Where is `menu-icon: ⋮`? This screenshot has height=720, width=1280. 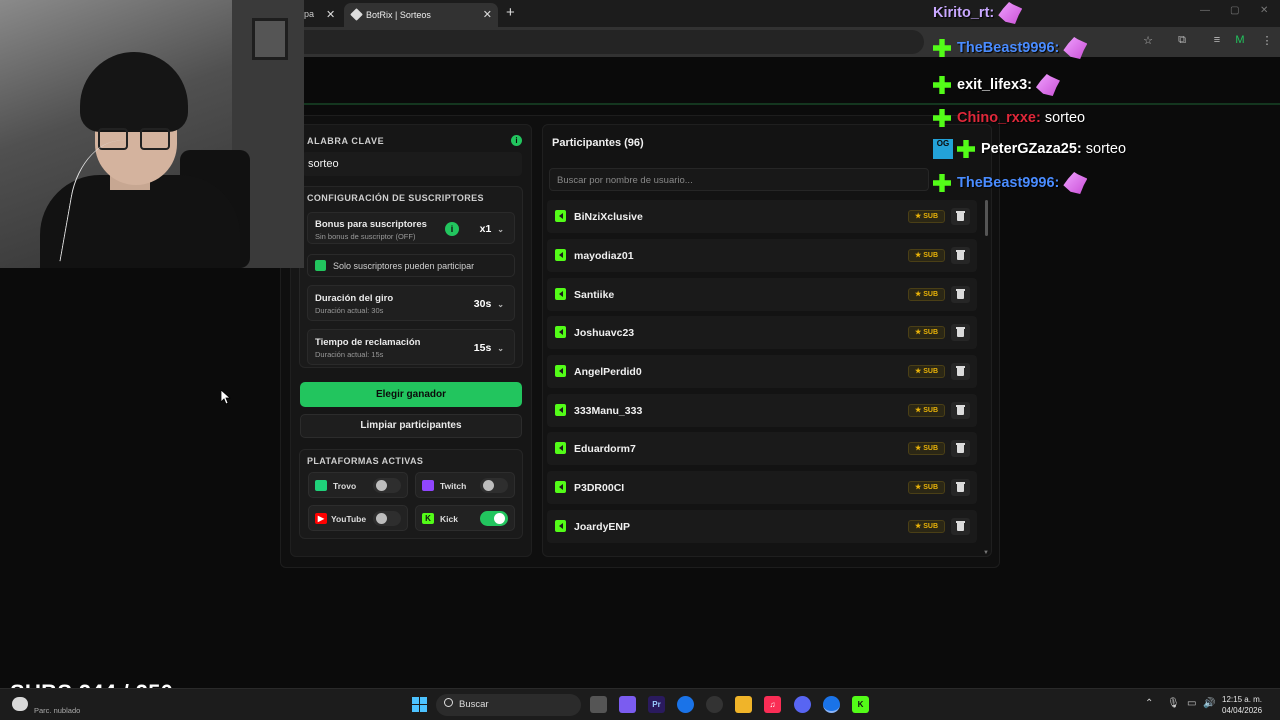
menu-icon: ⋮ is located at coordinates (1267, 42).